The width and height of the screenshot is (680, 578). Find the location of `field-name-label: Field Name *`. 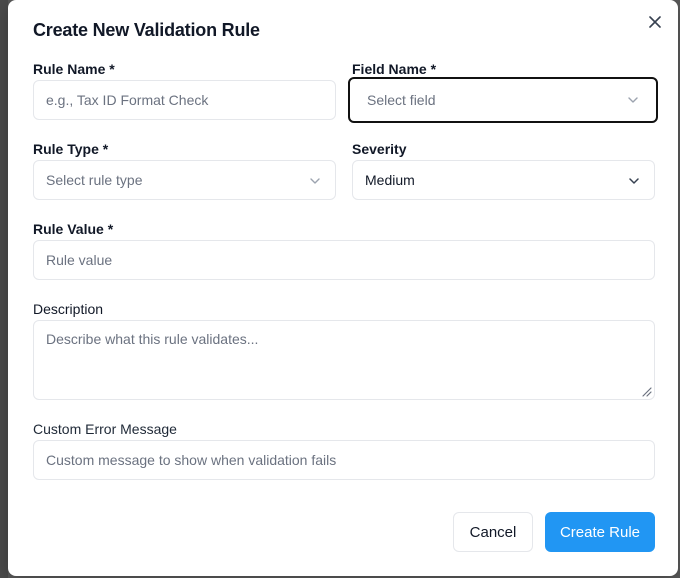

field-name-label: Field Name * is located at coordinates (394, 69).